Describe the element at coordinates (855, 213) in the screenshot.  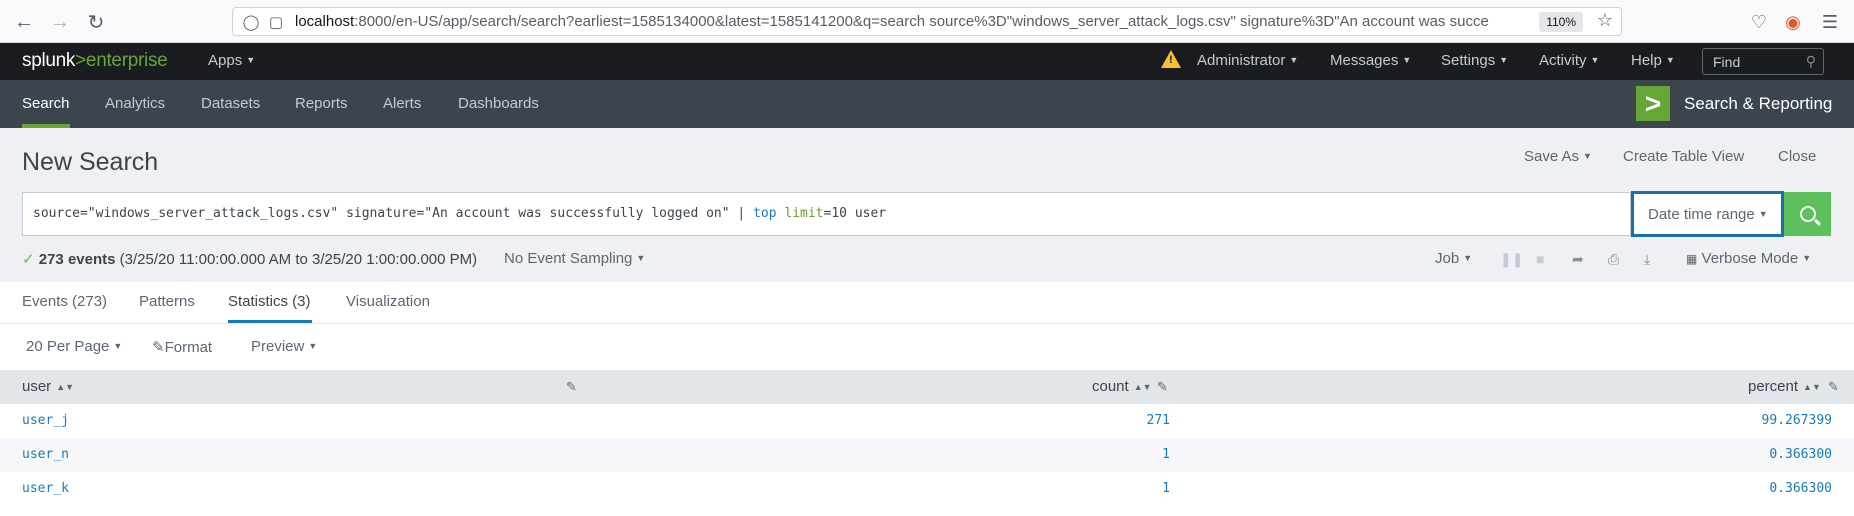
I see `query-suffix: =10 user` at that location.